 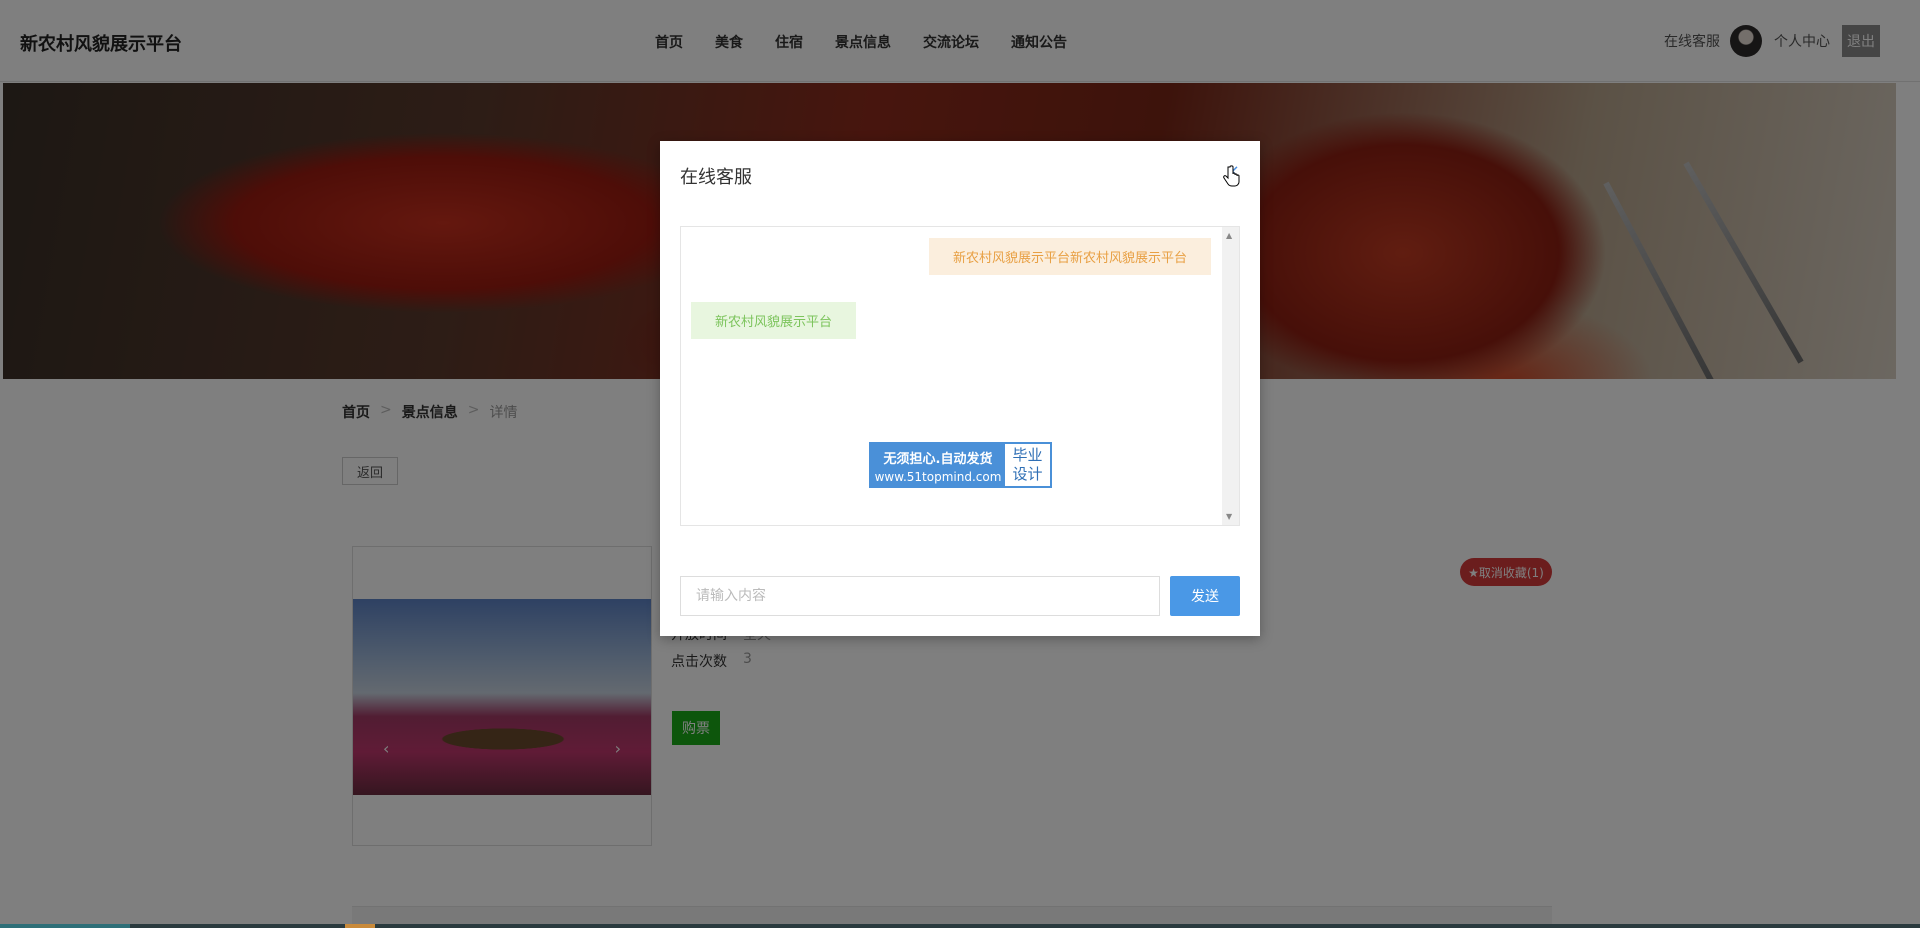 What do you see at coordinates (716, 177) in the screenshot?
I see `dialog-title: 在线客服` at bounding box center [716, 177].